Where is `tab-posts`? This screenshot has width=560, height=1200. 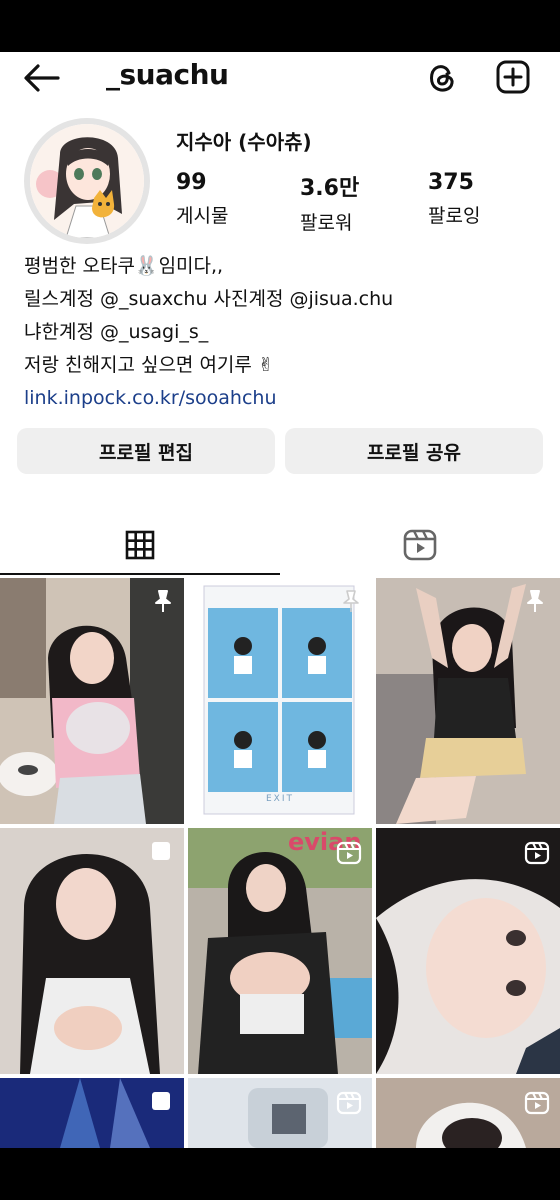 tab-posts is located at coordinates (140, 545).